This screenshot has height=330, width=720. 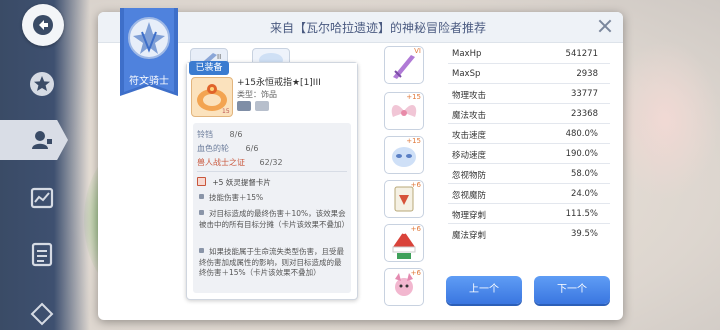 What do you see at coordinates (469, 156) in the screenshot?
I see `stat-label: 移动速度` at bounding box center [469, 156].